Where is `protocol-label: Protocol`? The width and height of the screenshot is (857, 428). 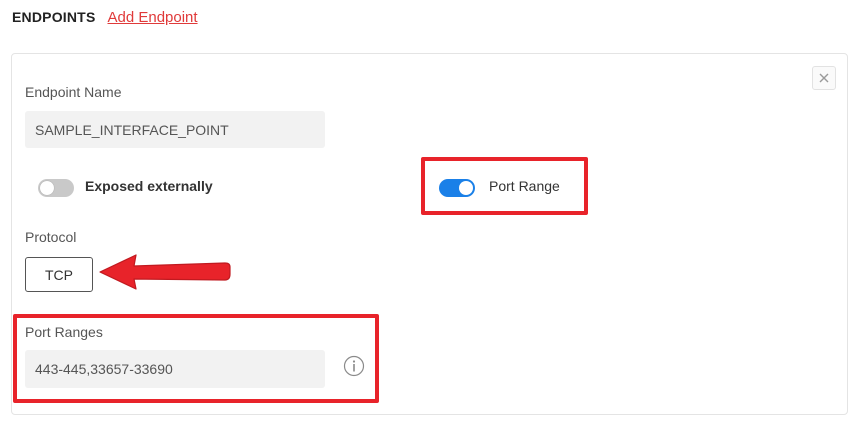 protocol-label: Protocol is located at coordinates (51, 237).